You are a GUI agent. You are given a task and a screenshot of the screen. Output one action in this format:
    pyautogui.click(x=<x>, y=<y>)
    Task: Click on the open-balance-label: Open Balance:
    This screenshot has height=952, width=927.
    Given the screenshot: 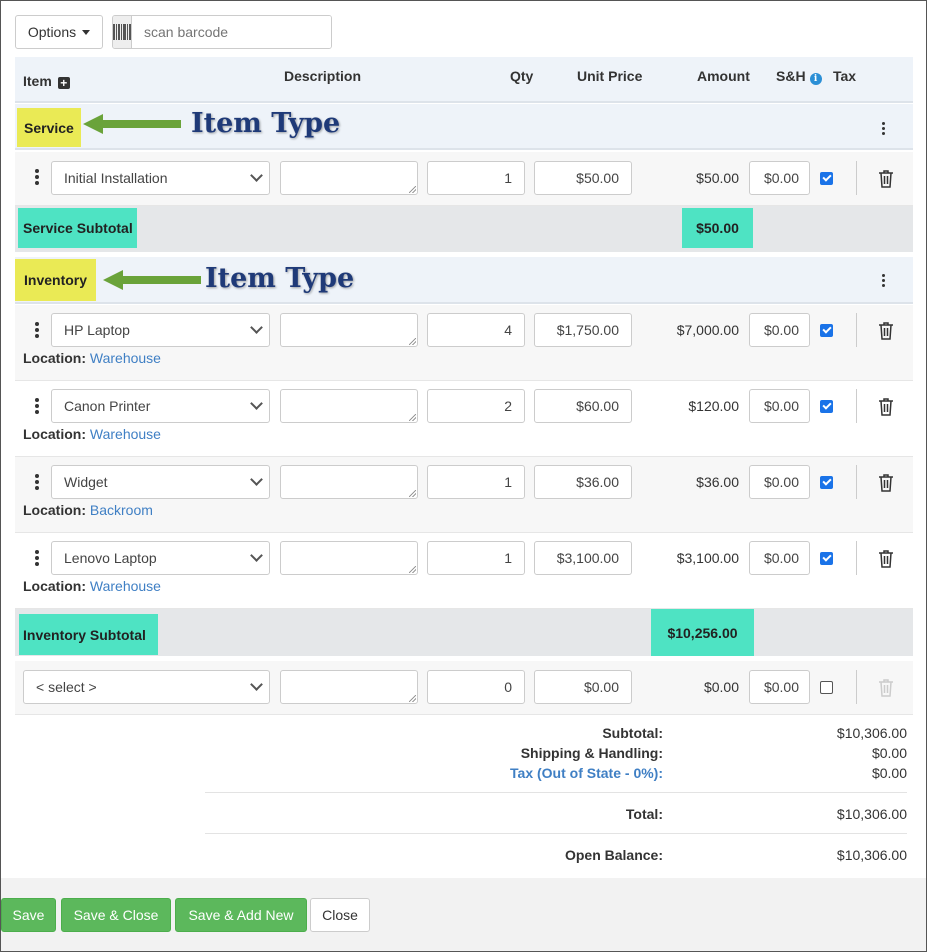 What is the action you would take?
    pyautogui.click(x=613, y=855)
    